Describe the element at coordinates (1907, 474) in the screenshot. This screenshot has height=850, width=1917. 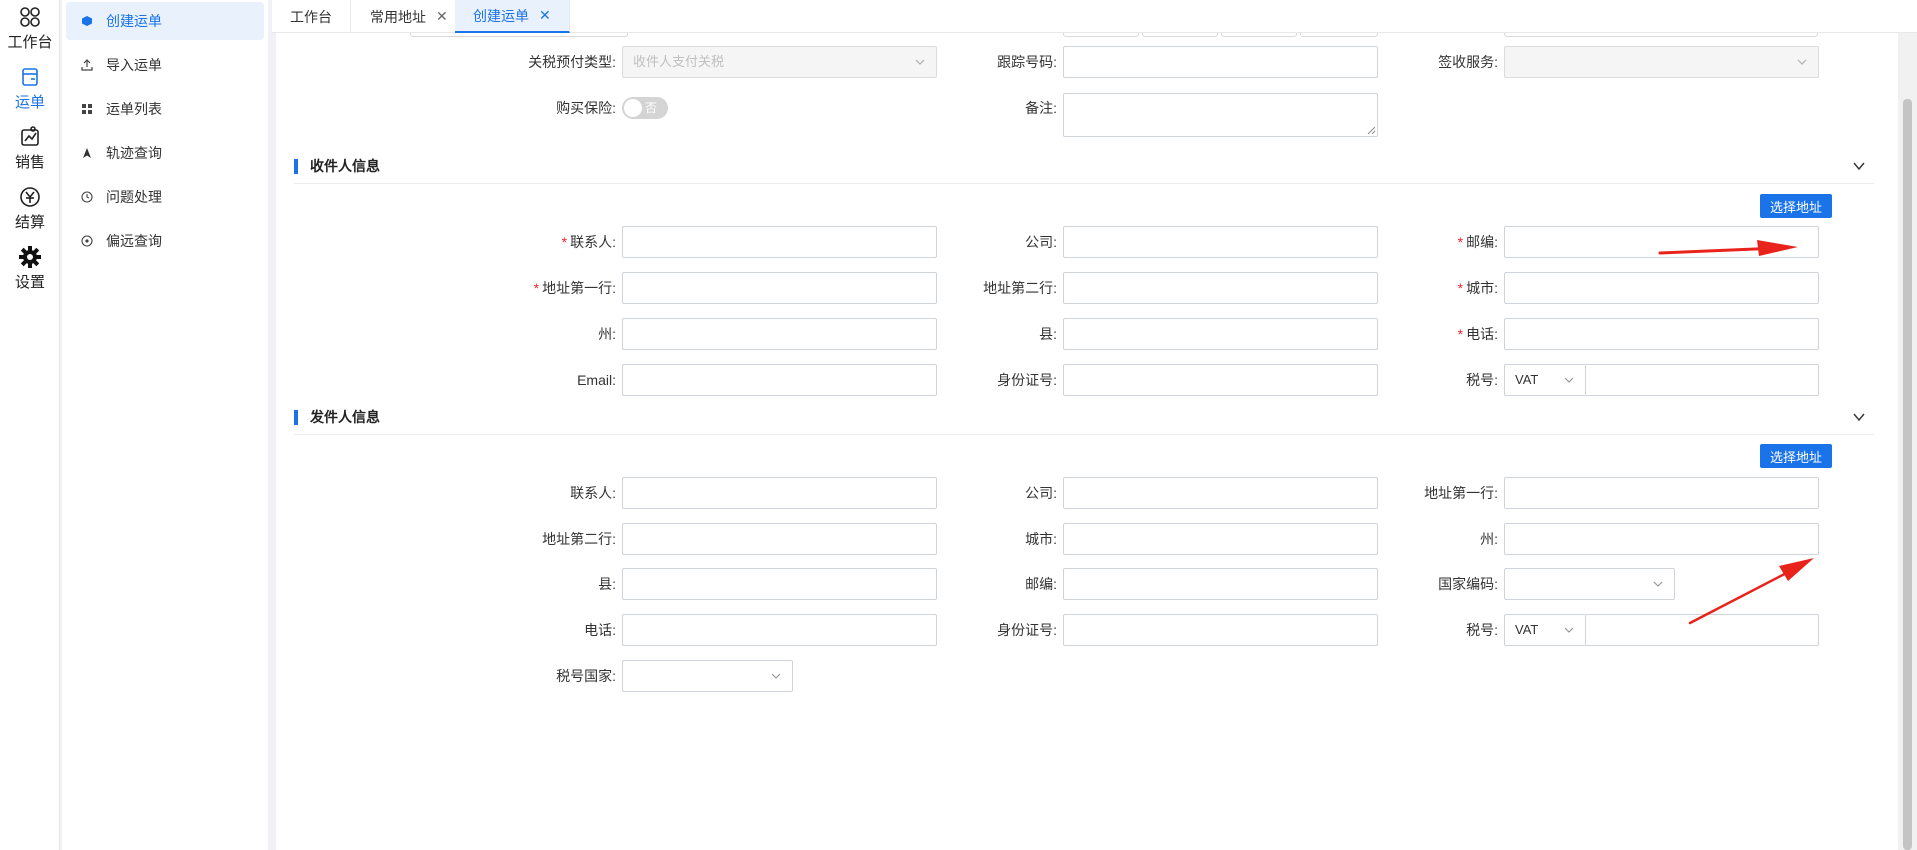
I see `scrollbar-thumb` at that location.